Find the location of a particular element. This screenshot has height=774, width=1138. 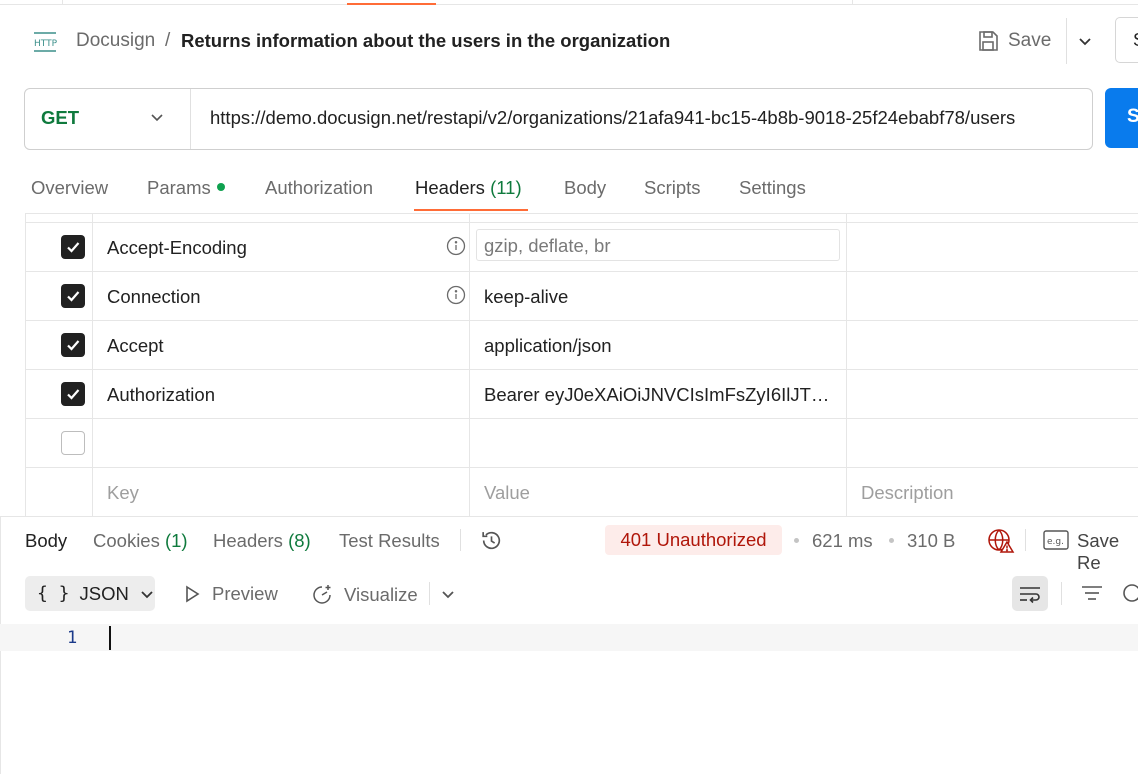

response-tab-headers-count: (8) is located at coordinates (299, 540).